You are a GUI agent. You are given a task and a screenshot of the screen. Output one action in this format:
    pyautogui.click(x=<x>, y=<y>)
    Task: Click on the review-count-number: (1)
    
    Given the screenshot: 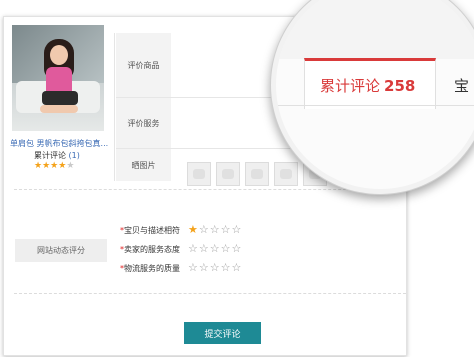 What is the action you would take?
    pyautogui.click(x=74, y=155)
    